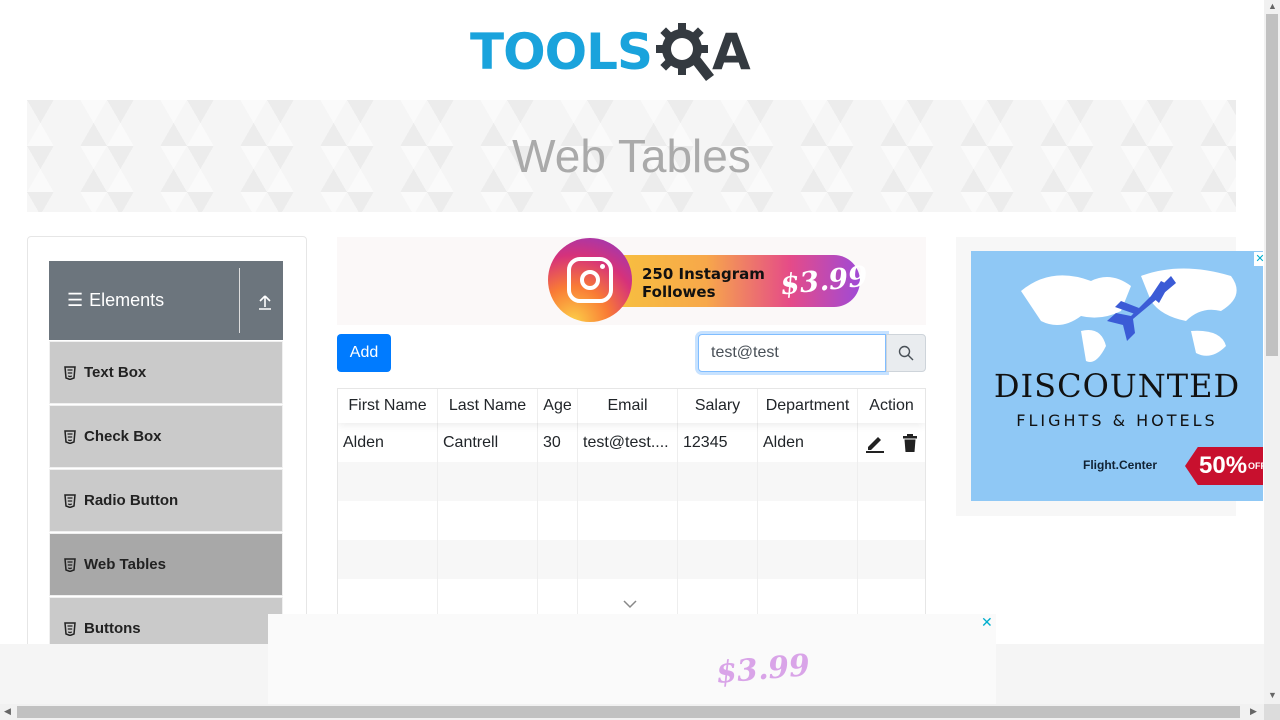  Describe the element at coordinates (792, 353) in the screenshot. I see `search-input` at that location.